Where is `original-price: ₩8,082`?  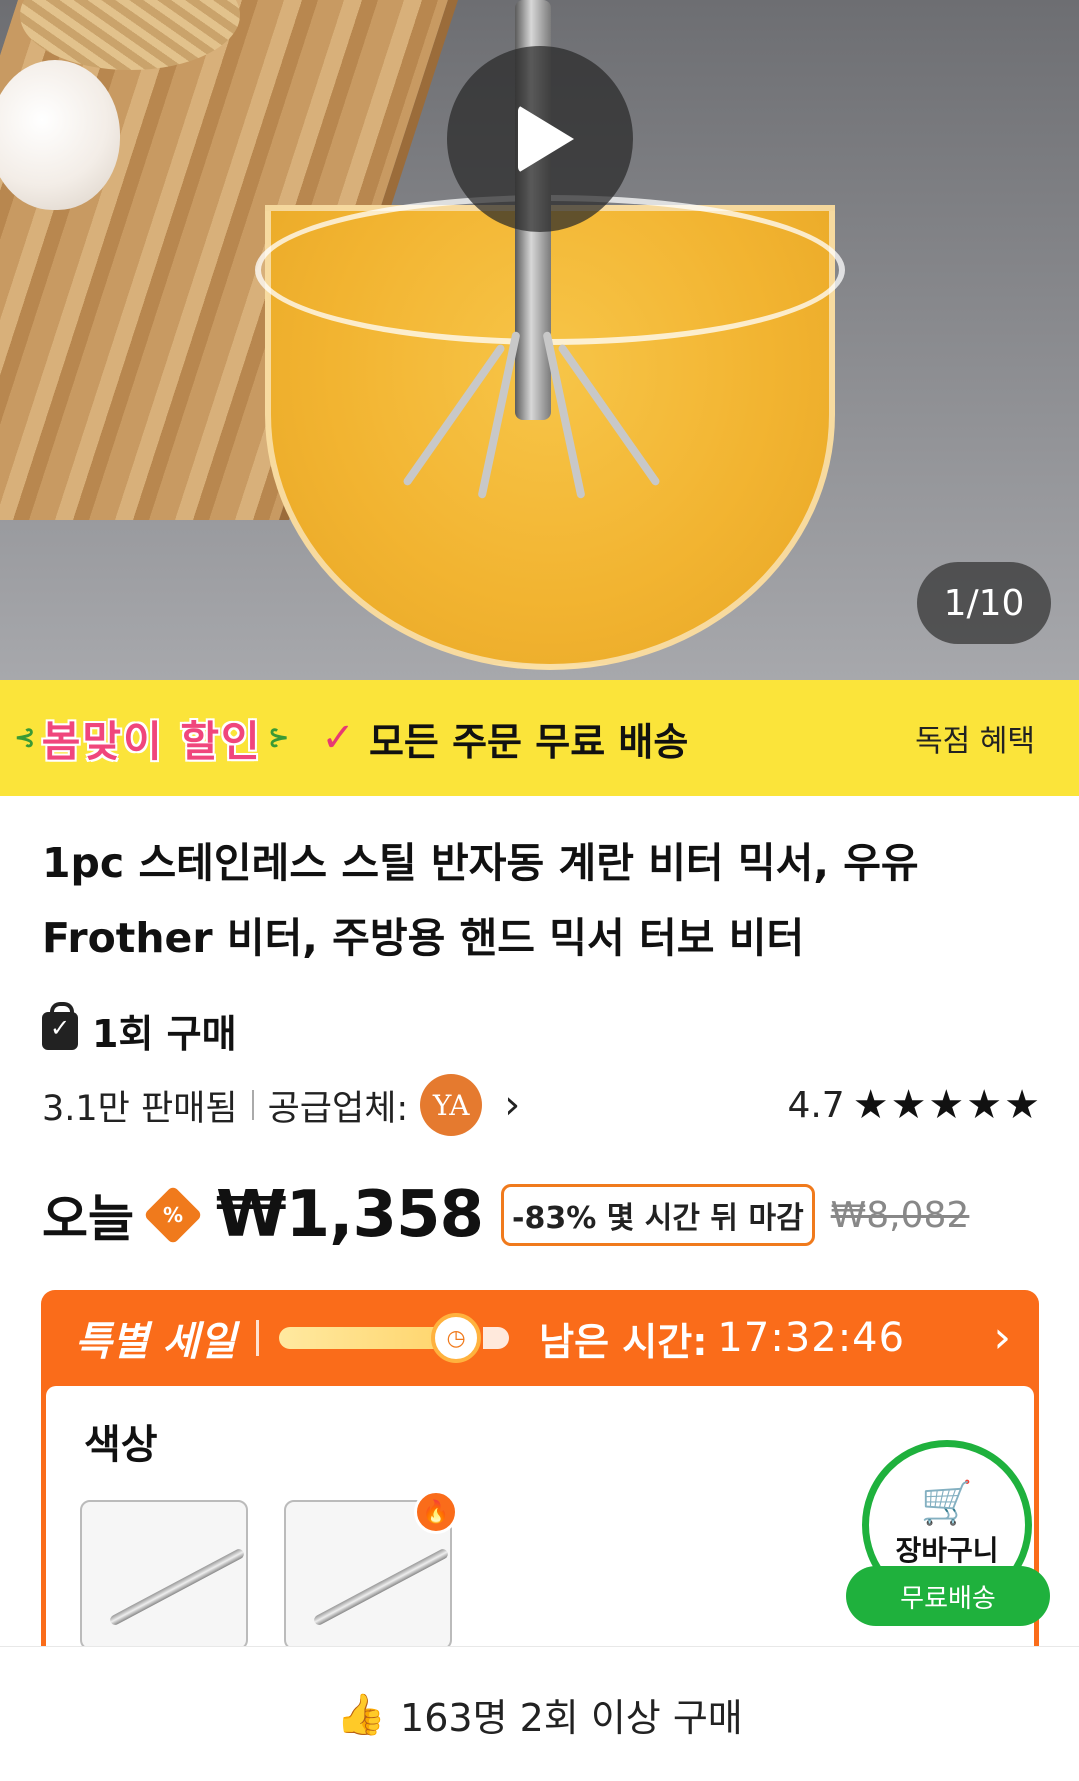
original-price: ₩8,082 is located at coordinates (900, 1215).